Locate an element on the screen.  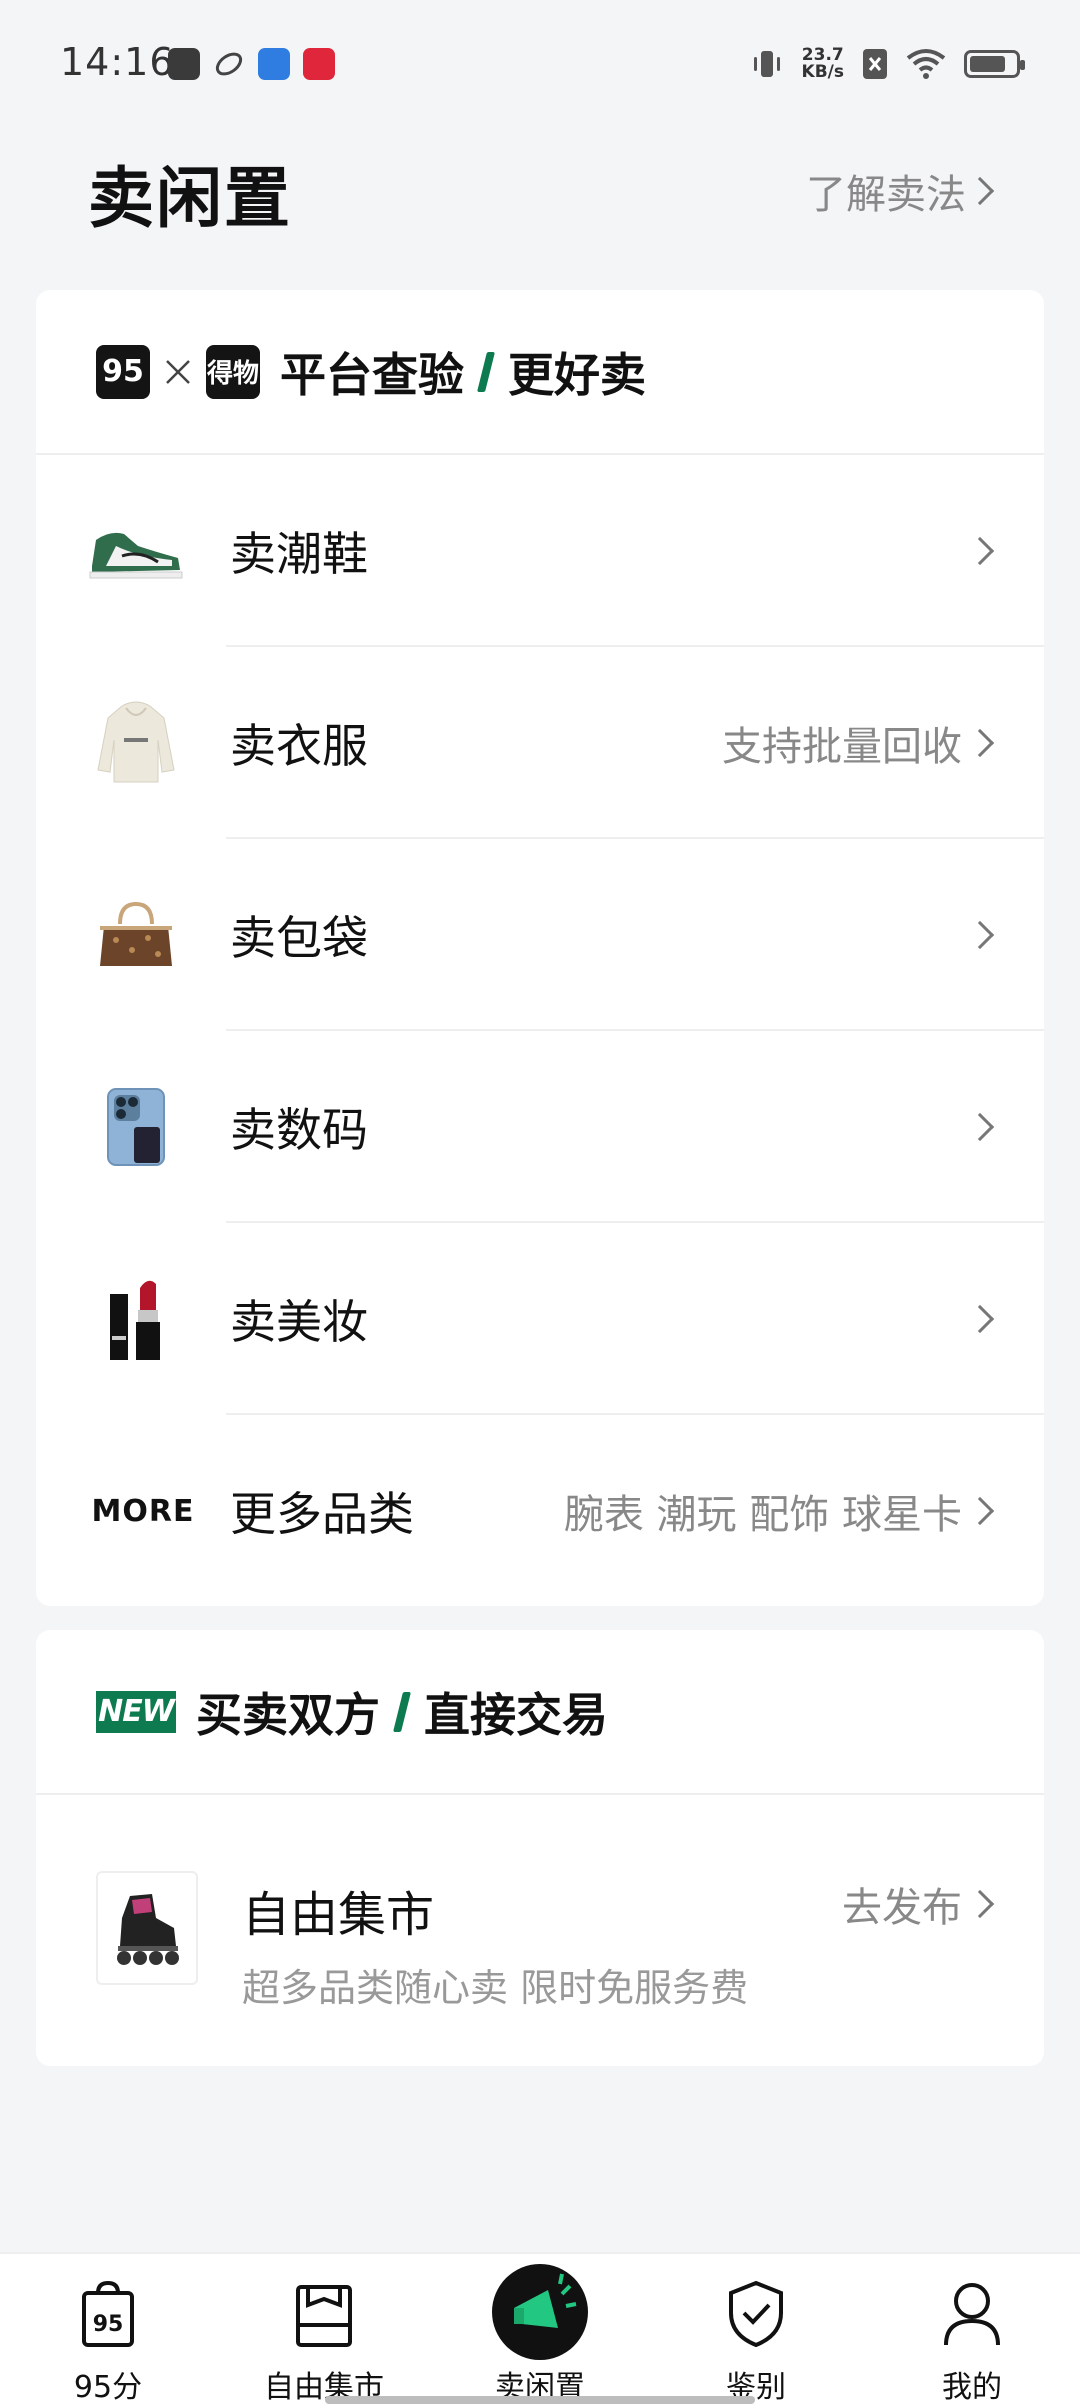
tab-authenticate: 鉴别 is located at coordinates (756, 2331).